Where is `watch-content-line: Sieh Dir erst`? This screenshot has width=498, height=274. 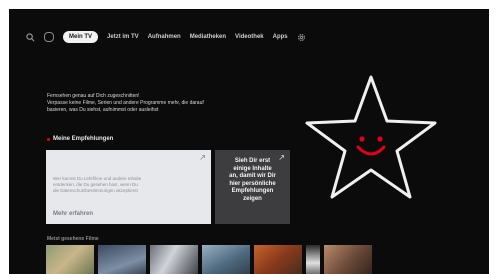 watch-content-line: Sieh Dir erst is located at coordinates (252, 161).